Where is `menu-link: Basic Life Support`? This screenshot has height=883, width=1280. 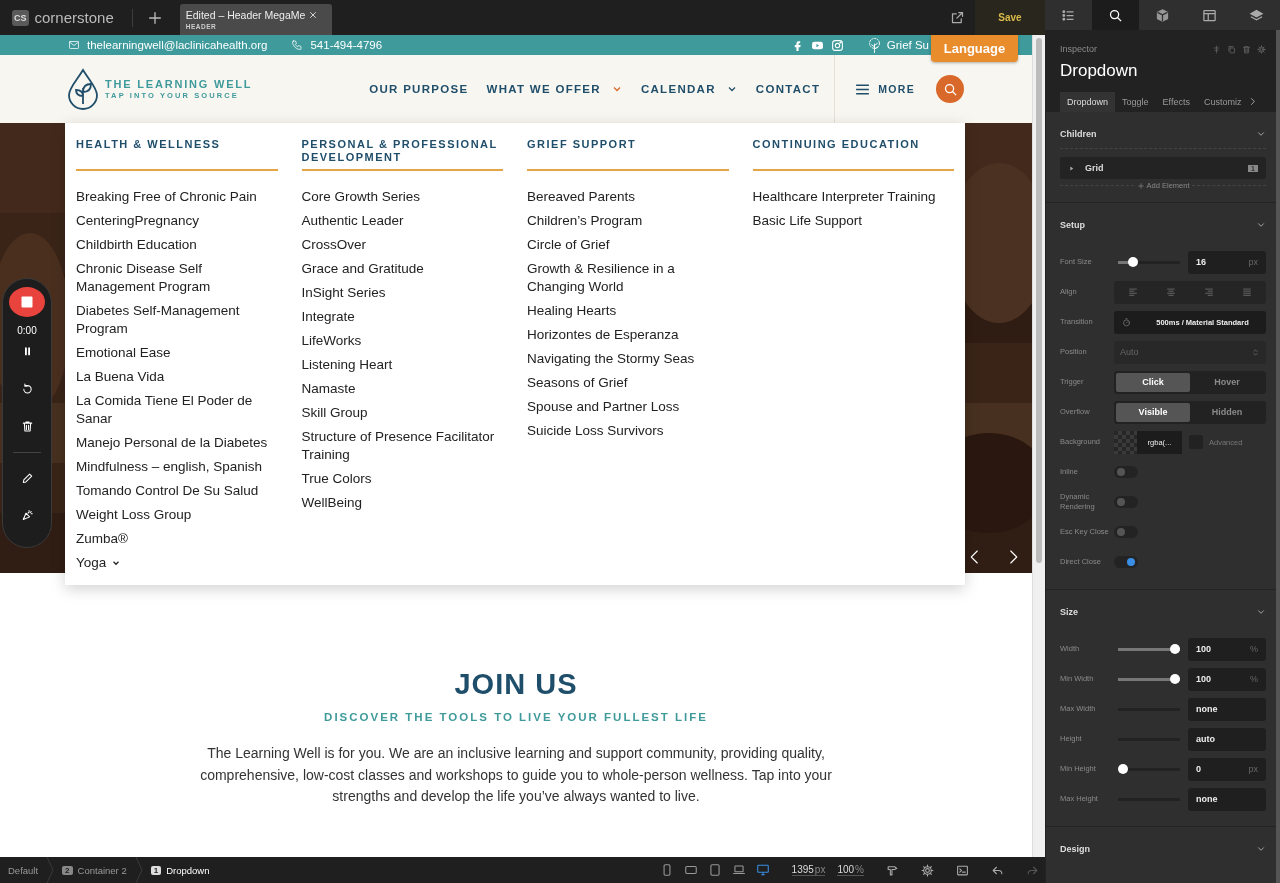 menu-link: Basic Life Support is located at coordinates (852, 221).